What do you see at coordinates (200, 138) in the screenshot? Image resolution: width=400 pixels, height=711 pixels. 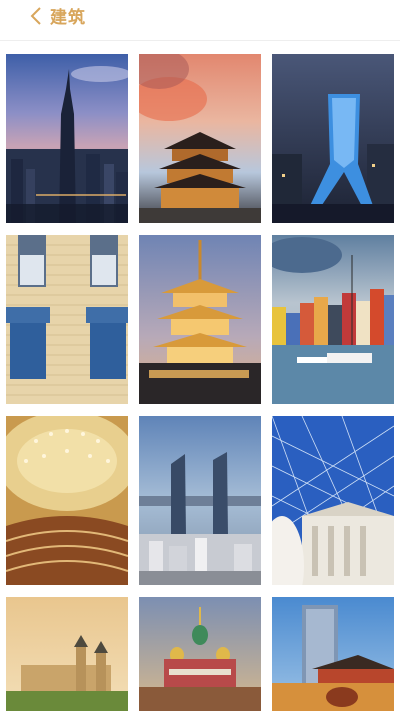 I see `photo-tile-chinese-pavilion` at bounding box center [200, 138].